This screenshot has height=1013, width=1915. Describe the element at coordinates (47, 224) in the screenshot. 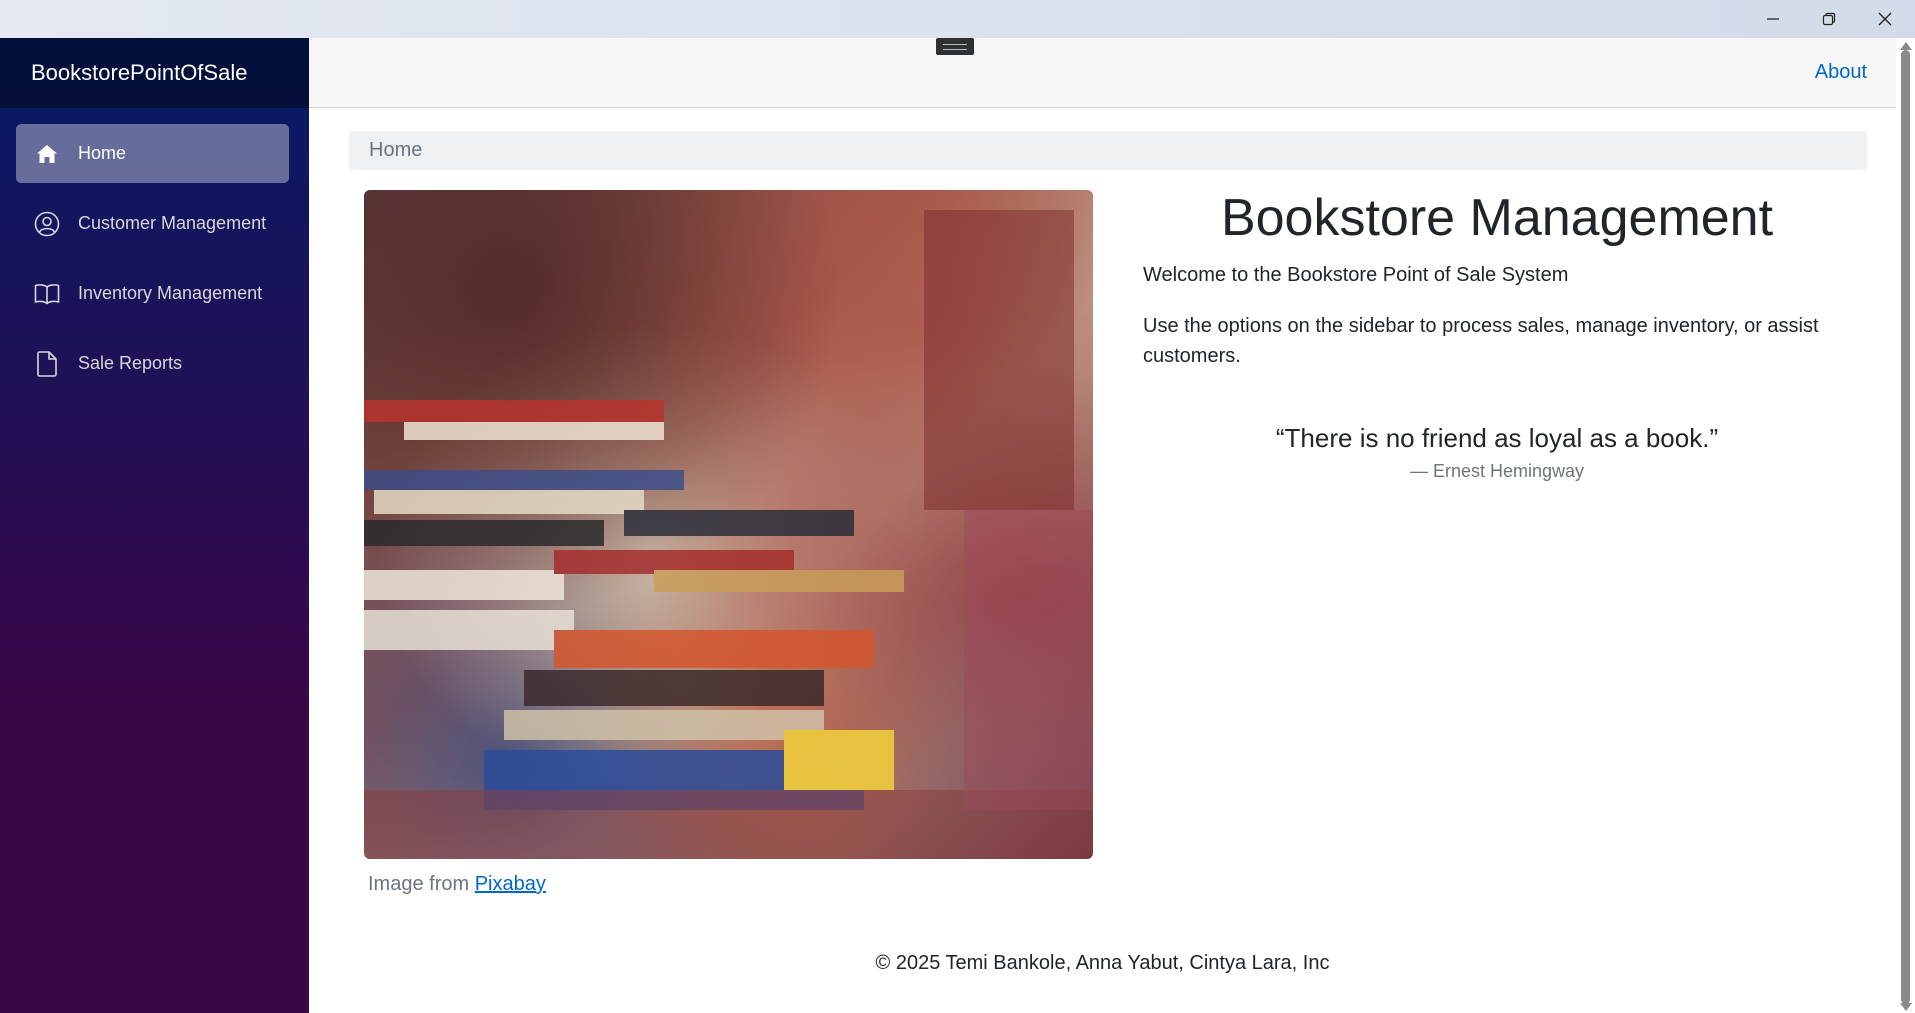

I see `user-circle-icon` at that location.